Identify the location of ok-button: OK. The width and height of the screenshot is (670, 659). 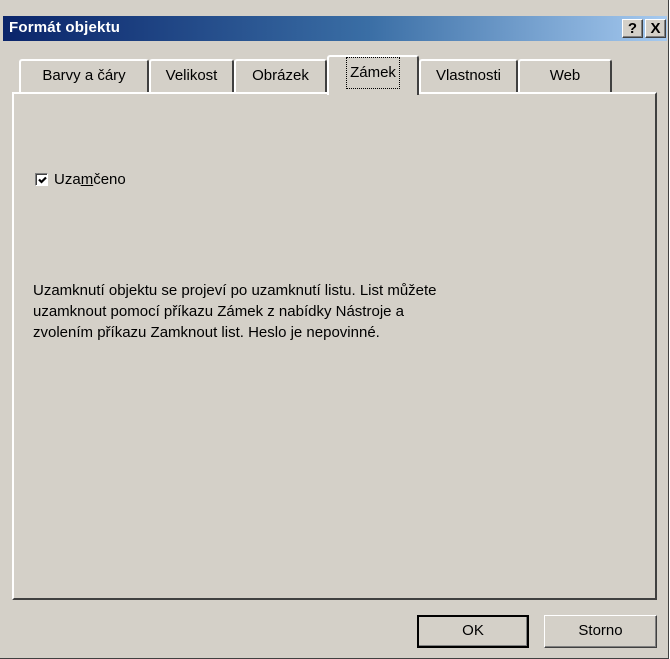
(473, 631).